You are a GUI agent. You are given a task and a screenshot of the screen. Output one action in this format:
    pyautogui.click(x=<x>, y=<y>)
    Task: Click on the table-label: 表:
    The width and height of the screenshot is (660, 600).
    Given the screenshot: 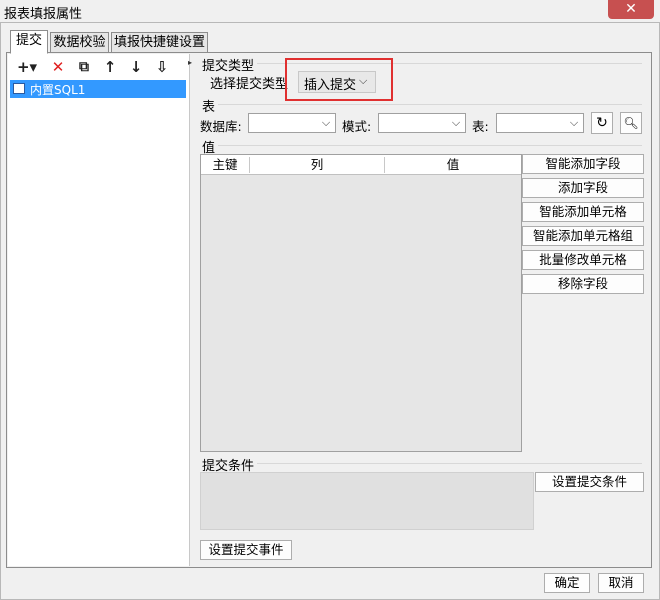 What is the action you would take?
    pyautogui.click(x=480, y=126)
    